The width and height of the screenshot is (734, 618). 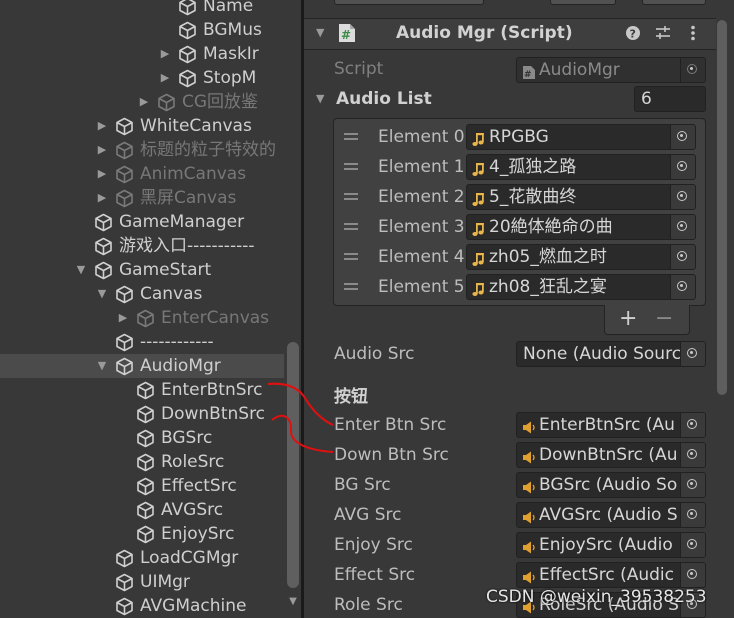 What do you see at coordinates (142, 414) in the screenshot?
I see `hierarchy-item: DownBtnSrc` at bounding box center [142, 414].